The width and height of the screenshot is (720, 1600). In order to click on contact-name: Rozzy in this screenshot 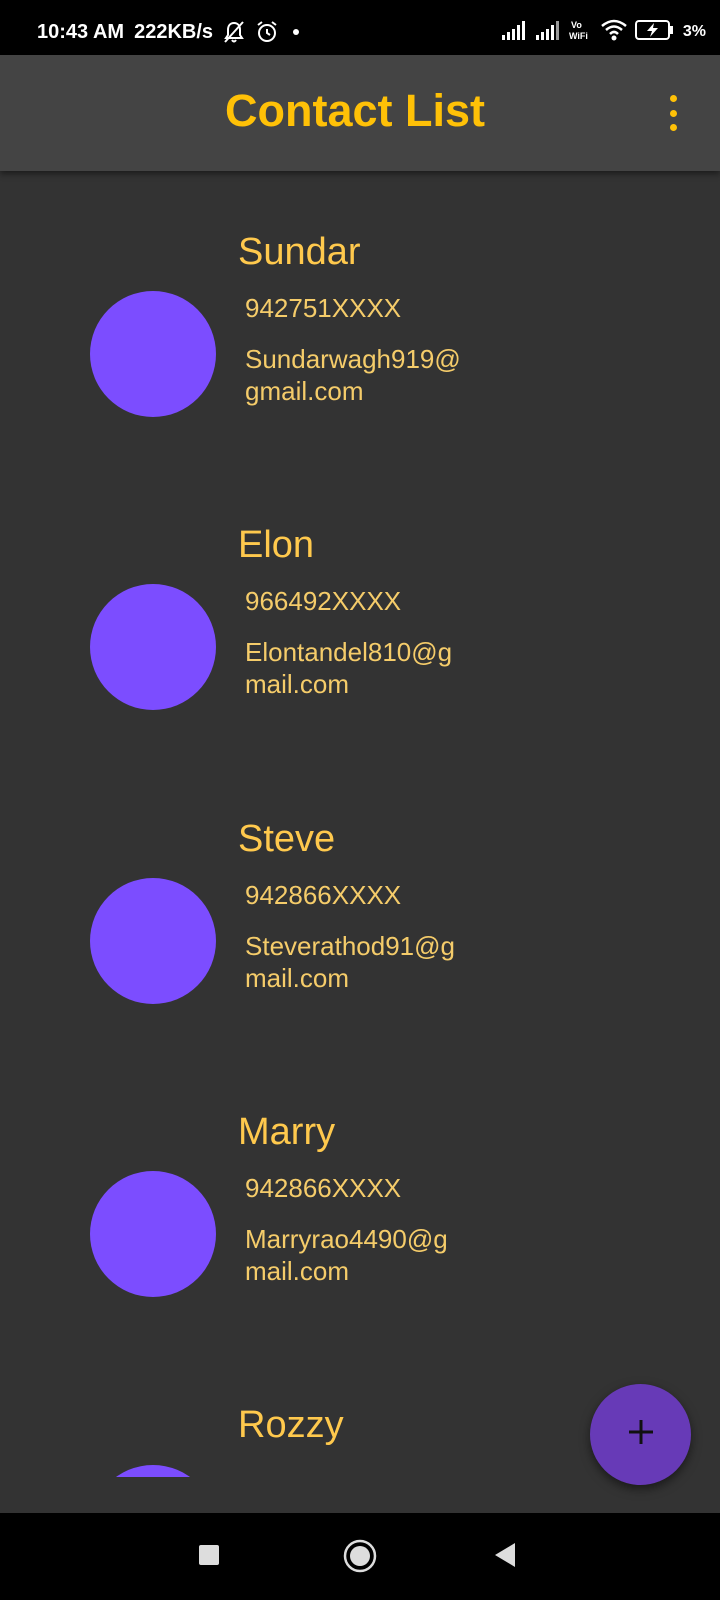, I will do `click(291, 1425)`.